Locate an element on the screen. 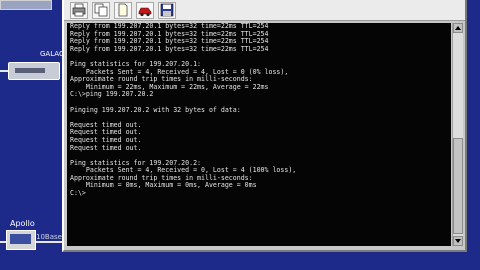 The image size is (480, 270). console-line: Request timed out. is located at coordinates (106, 147).